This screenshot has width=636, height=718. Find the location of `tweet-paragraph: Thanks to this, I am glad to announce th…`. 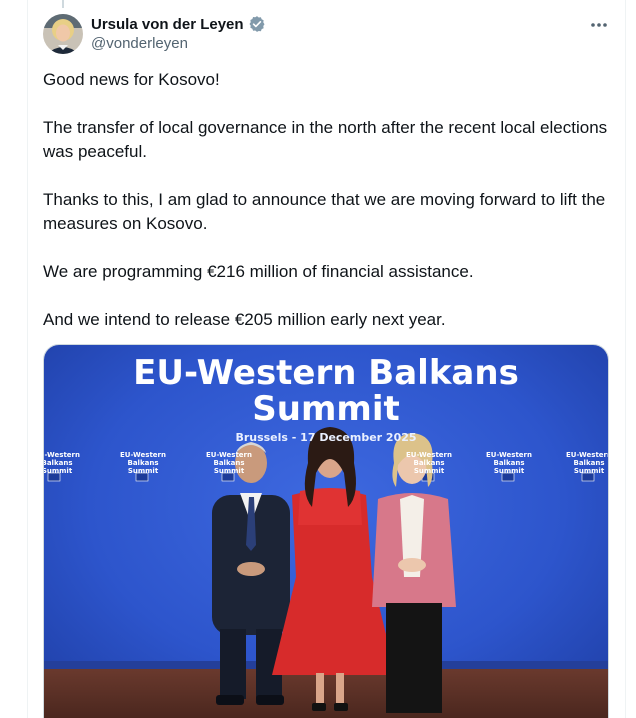

tweet-paragraph: Thanks to this, I am glad to announce th… is located at coordinates (324, 211).